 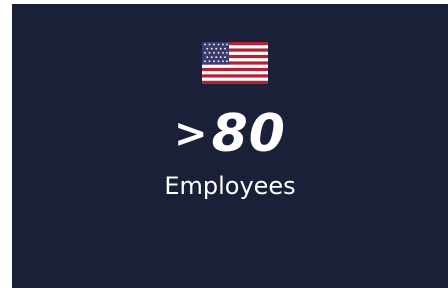 I want to click on us-flag-icon, so click(x=235, y=63).